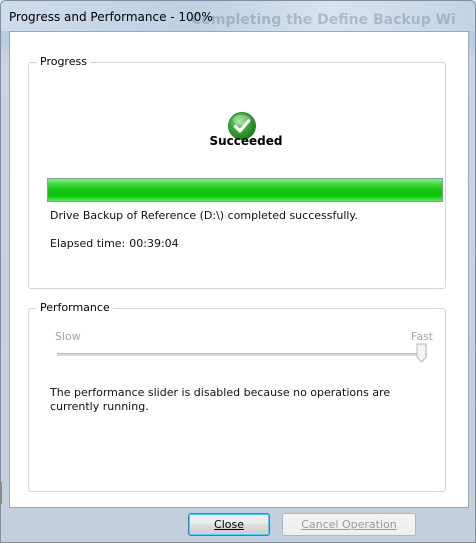 This screenshot has width=476, height=543. I want to click on elapsed-time-row: Elapsed time: 00:39:04, so click(114, 243).